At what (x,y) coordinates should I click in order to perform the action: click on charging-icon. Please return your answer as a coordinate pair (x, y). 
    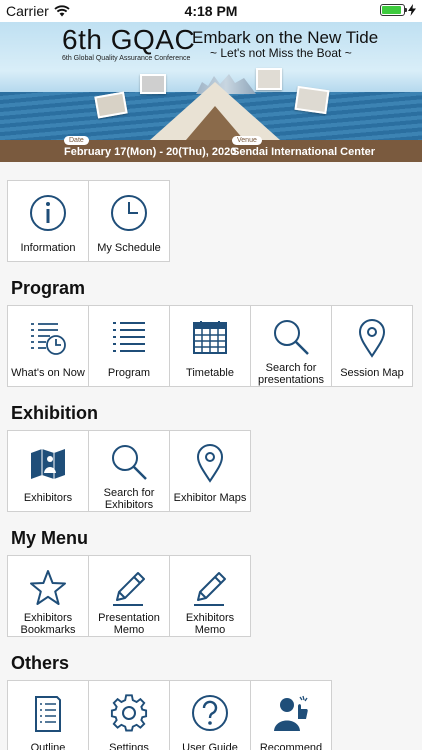
    Looking at the image, I should click on (412, 10).